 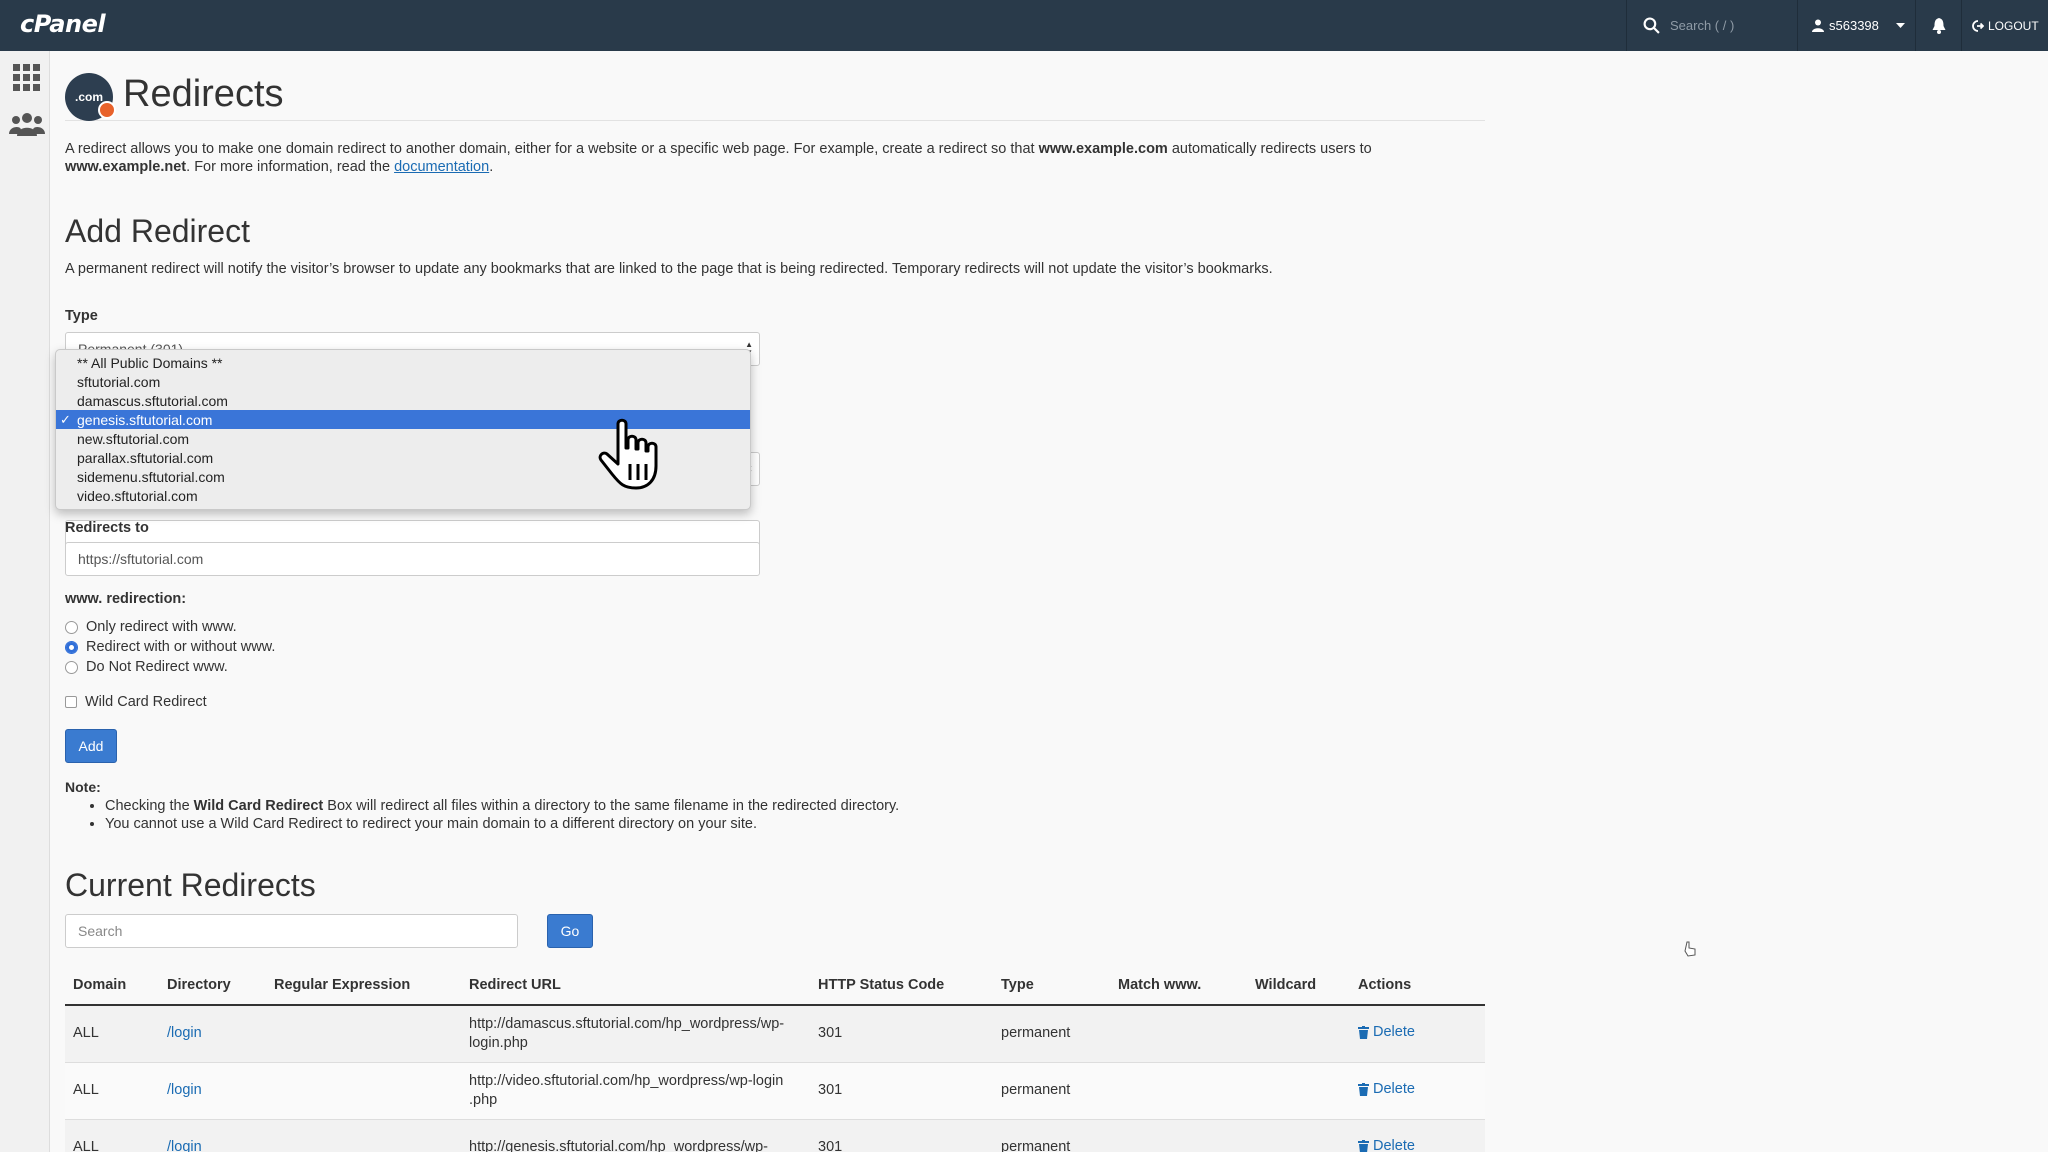 What do you see at coordinates (291, 931) in the screenshot?
I see `redirects-search-input: Search` at bounding box center [291, 931].